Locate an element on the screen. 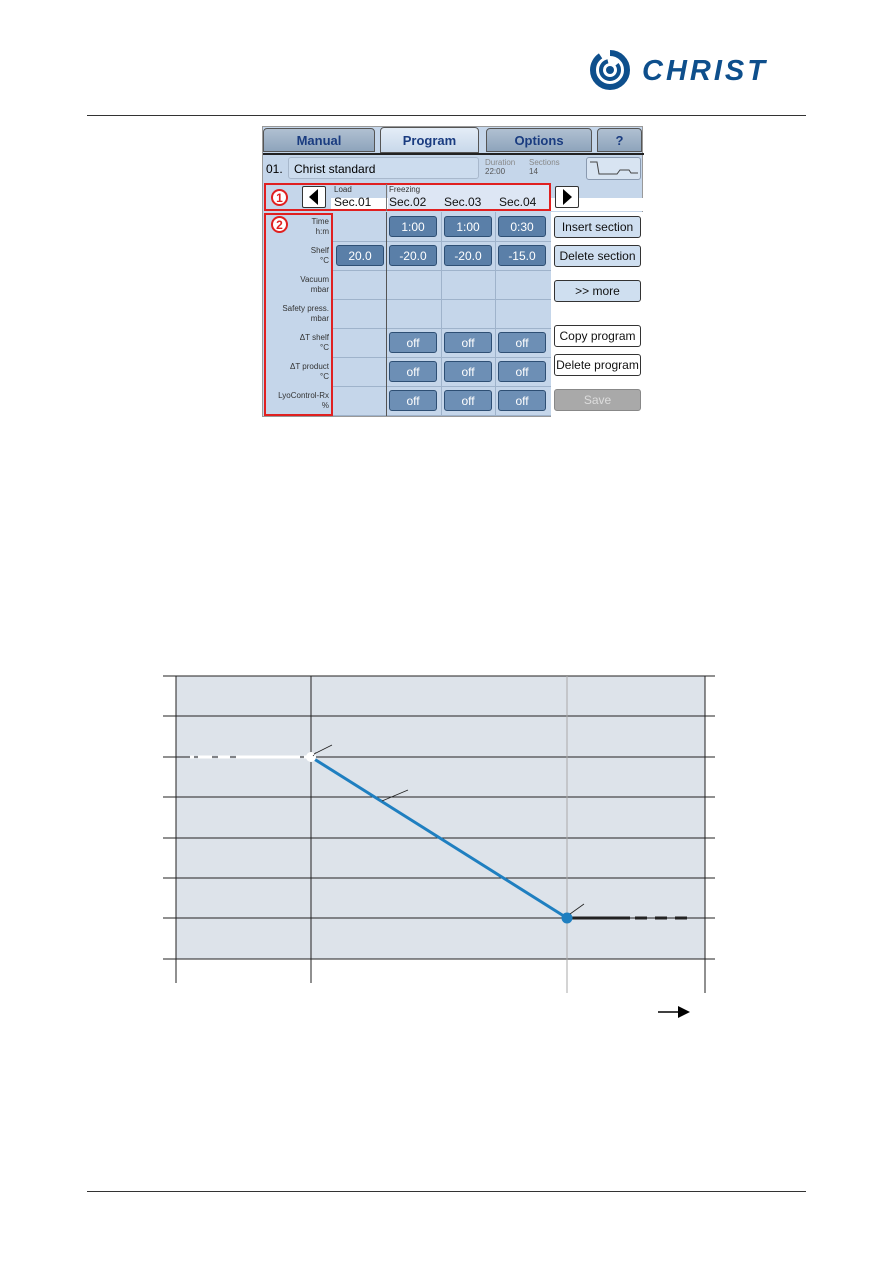 The width and height of the screenshot is (893, 1263). time-axis-arrow-icon is located at coordinates (674, 1012).